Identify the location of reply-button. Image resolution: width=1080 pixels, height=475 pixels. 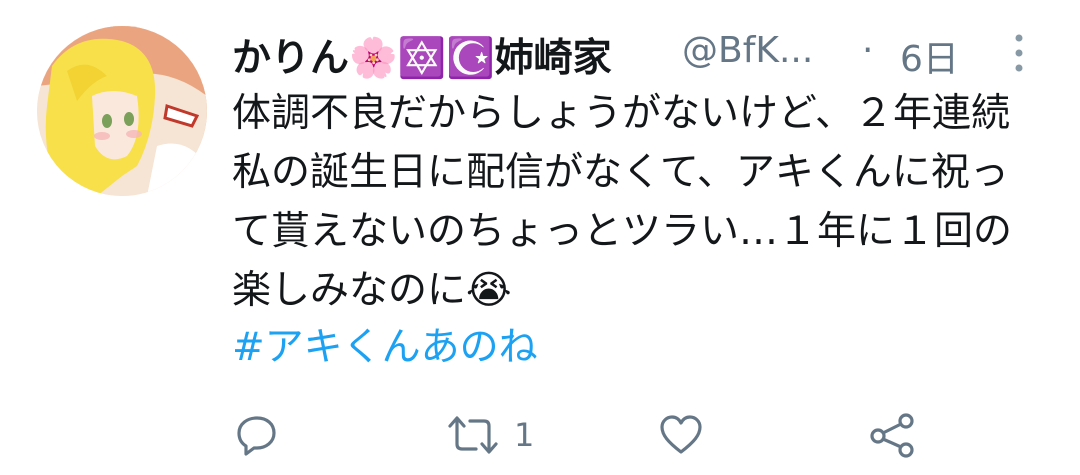
(264, 435).